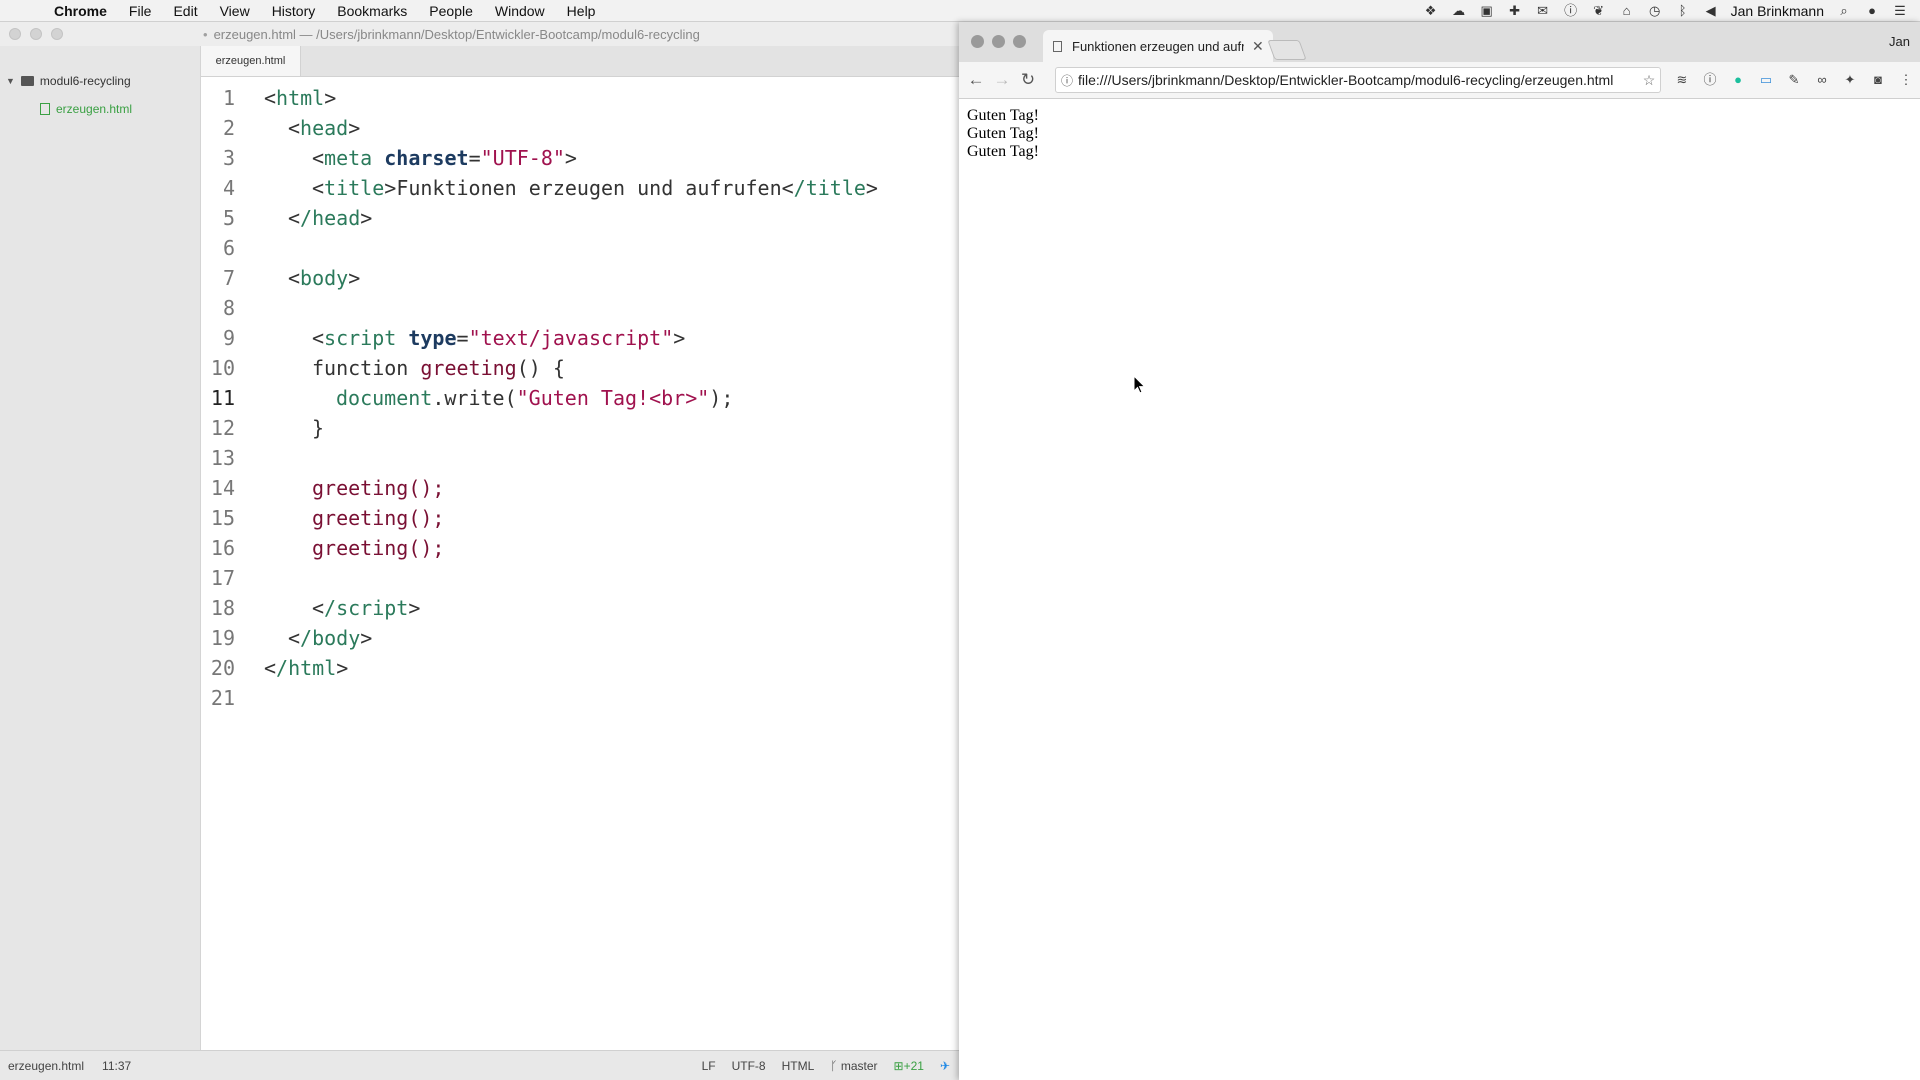 Image resolution: width=1920 pixels, height=1080 pixels. Describe the element at coordinates (1627, 11) in the screenshot. I see `lock-icon: ⌂` at that location.